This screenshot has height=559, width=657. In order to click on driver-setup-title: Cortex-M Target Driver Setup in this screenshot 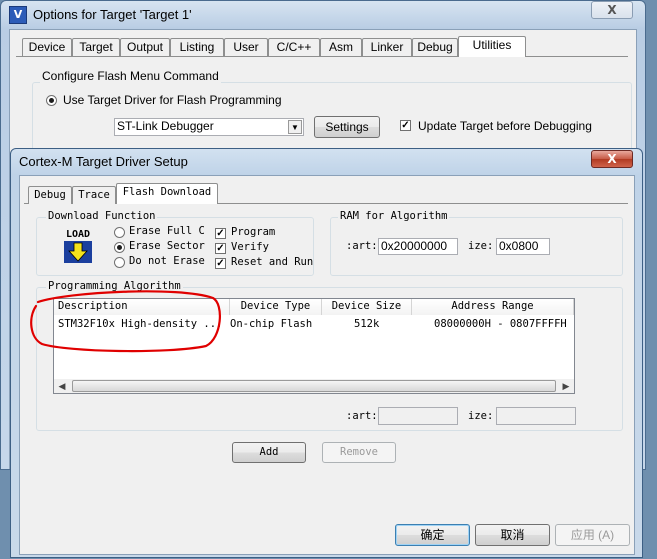, I will do `click(103, 161)`.